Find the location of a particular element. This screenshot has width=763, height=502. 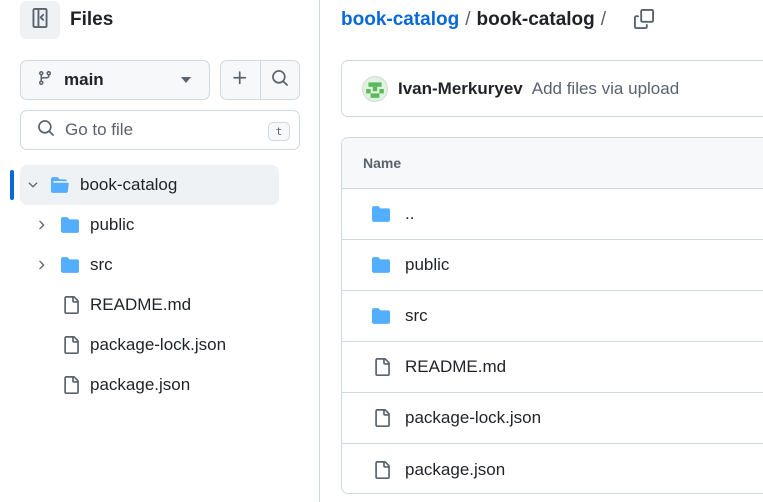

search-code-button is located at coordinates (279, 80).